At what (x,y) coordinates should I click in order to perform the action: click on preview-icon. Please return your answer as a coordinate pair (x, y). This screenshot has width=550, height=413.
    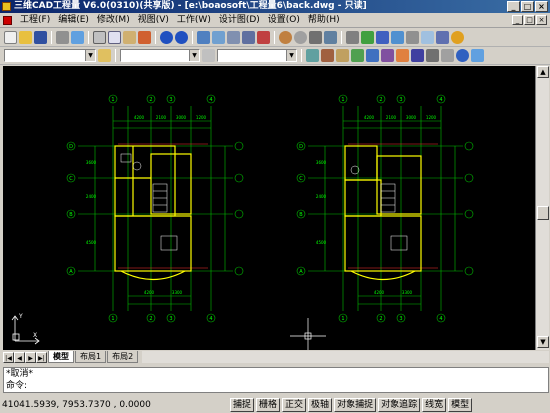
    Looking at the image, I should click on (77, 37).